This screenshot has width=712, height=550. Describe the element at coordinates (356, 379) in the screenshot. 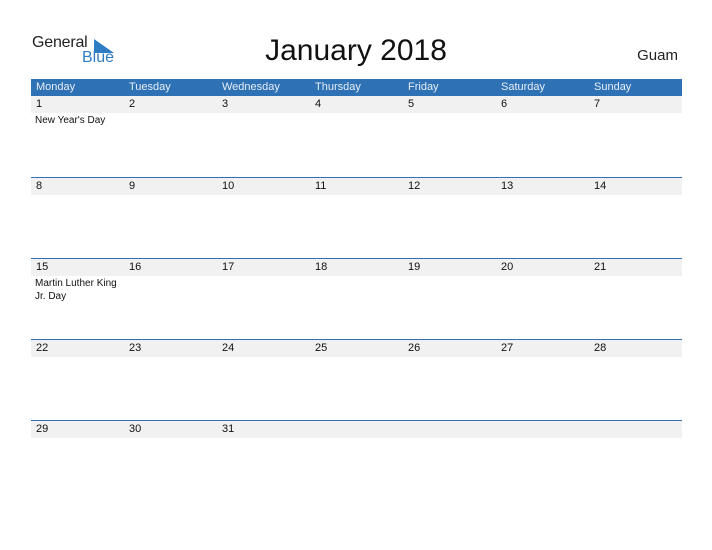

I see `week-row: 22 23 24 25 26 27 28` at that location.